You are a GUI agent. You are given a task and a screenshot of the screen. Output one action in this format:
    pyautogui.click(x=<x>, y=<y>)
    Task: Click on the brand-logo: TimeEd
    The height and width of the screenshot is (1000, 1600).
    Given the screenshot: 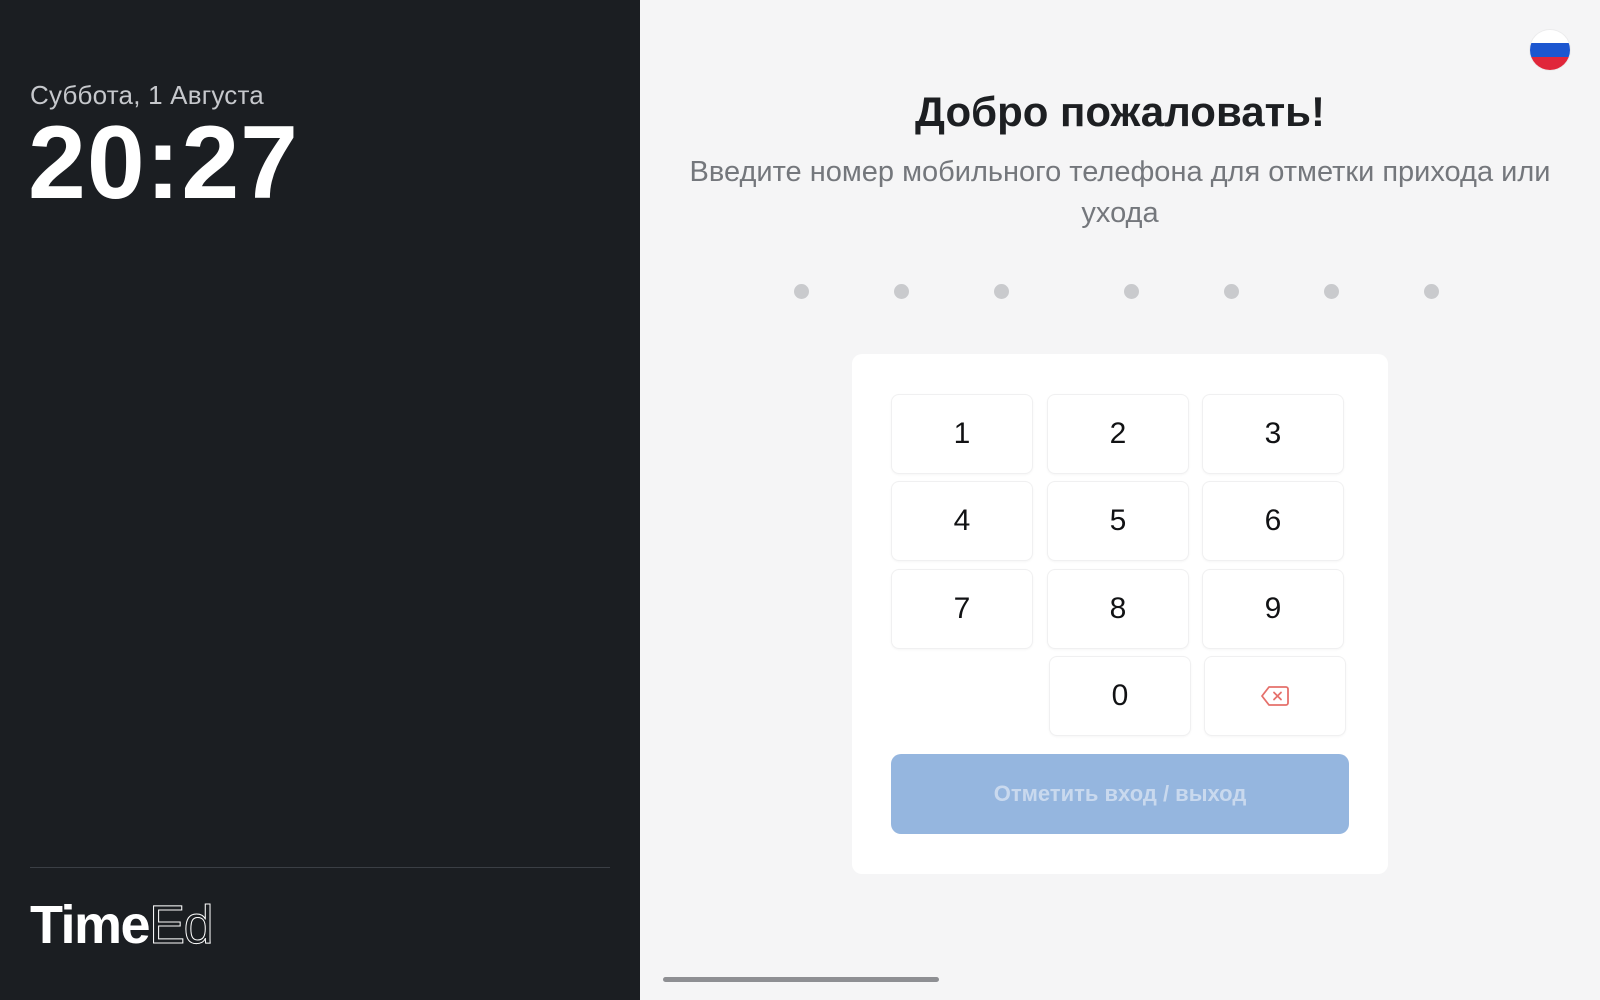 What is the action you would take?
    pyautogui.click(x=122, y=925)
    